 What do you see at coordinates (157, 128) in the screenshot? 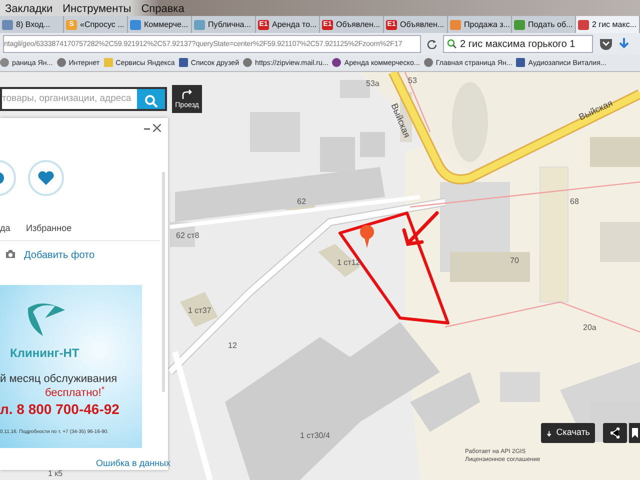
I see `close-icon` at bounding box center [157, 128].